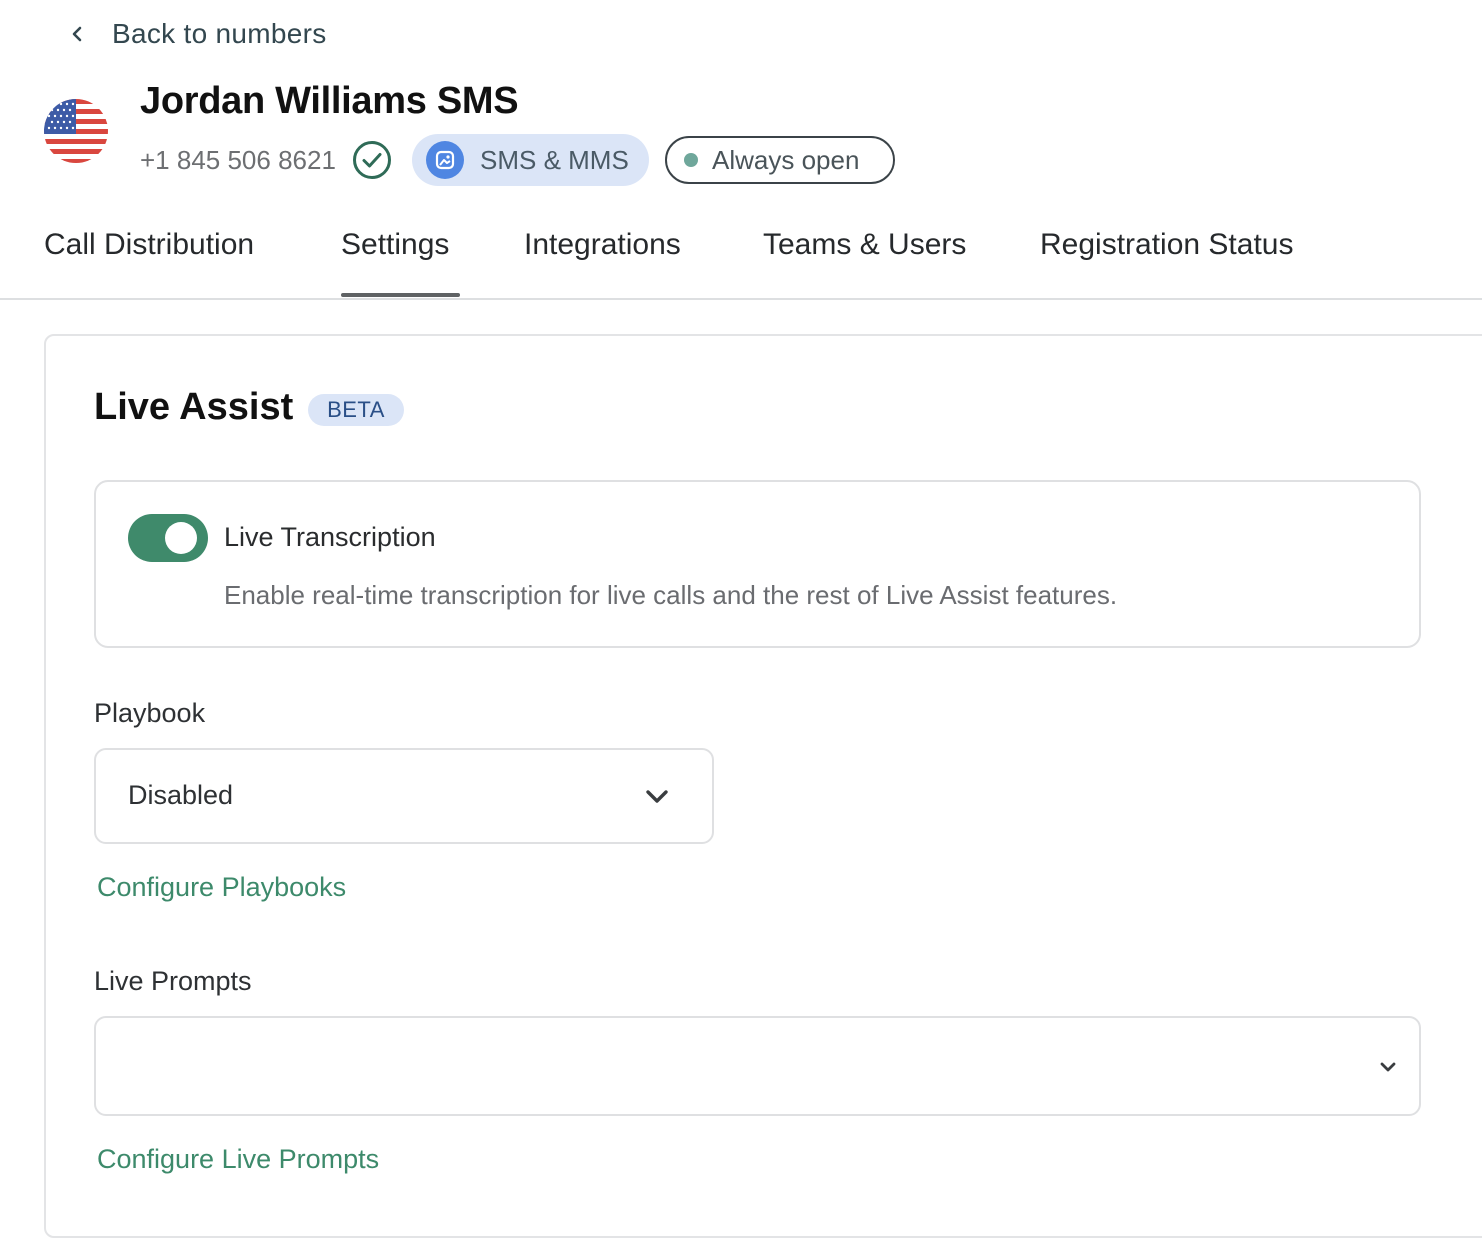 The image size is (1482, 1260). What do you see at coordinates (194, 407) in the screenshot?
I see `section-title: Live Assist` at bounding box center [194, 407].